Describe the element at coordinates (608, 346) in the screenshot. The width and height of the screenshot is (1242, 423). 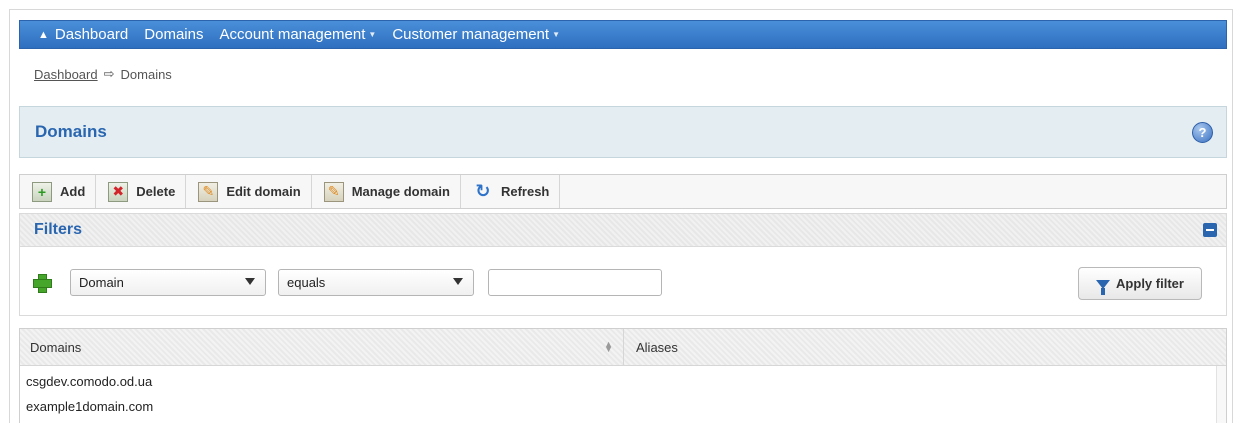
I see `sort-icon: ▲ ▼` at that location.